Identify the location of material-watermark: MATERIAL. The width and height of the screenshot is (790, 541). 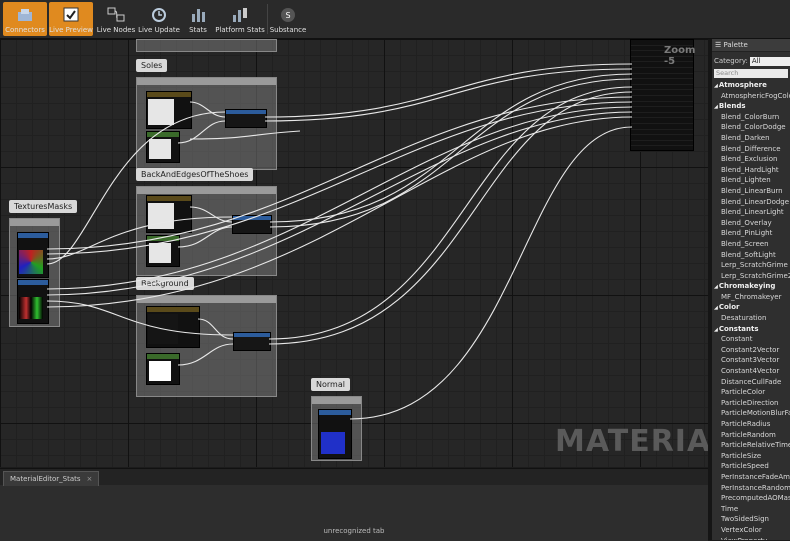
(631, 441).